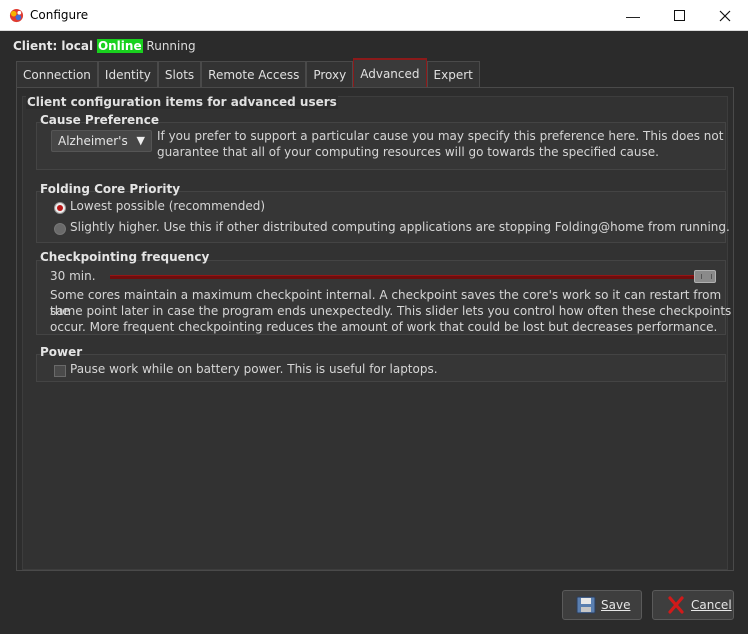 The image size is (748, 634). I want to click on title-bar: Configure —, so click(374, 15).